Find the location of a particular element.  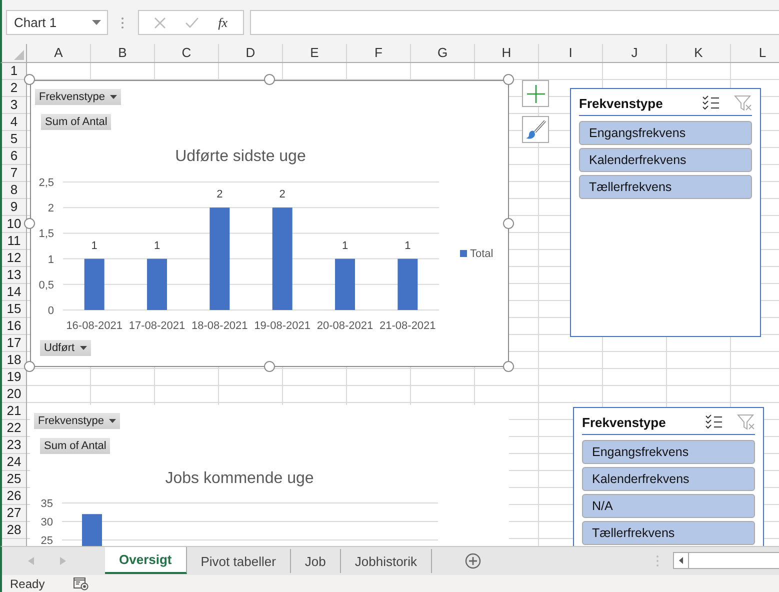

add-chart-element-button is located at coordinates (535, 93).